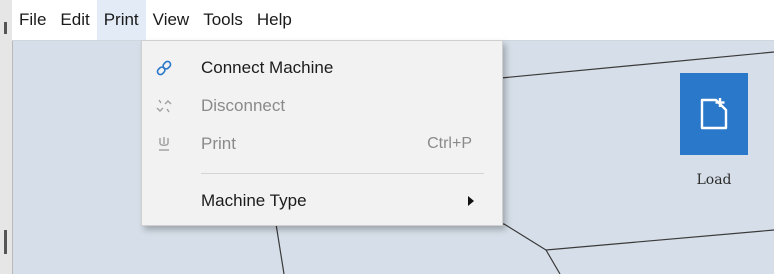 The image size is (774, 274). What do you see at coordinates (393, 20) in the screenshot?
I see `menu-bar: File Edit Print View Tools Help` at bounding box center [393, 20].